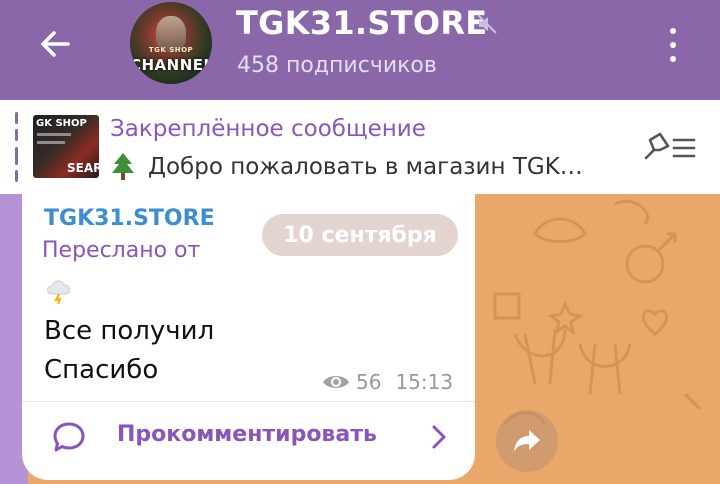 This screenshot has height=484, width=720. I want to click on vertical-dots-icon, so click(673, 31).